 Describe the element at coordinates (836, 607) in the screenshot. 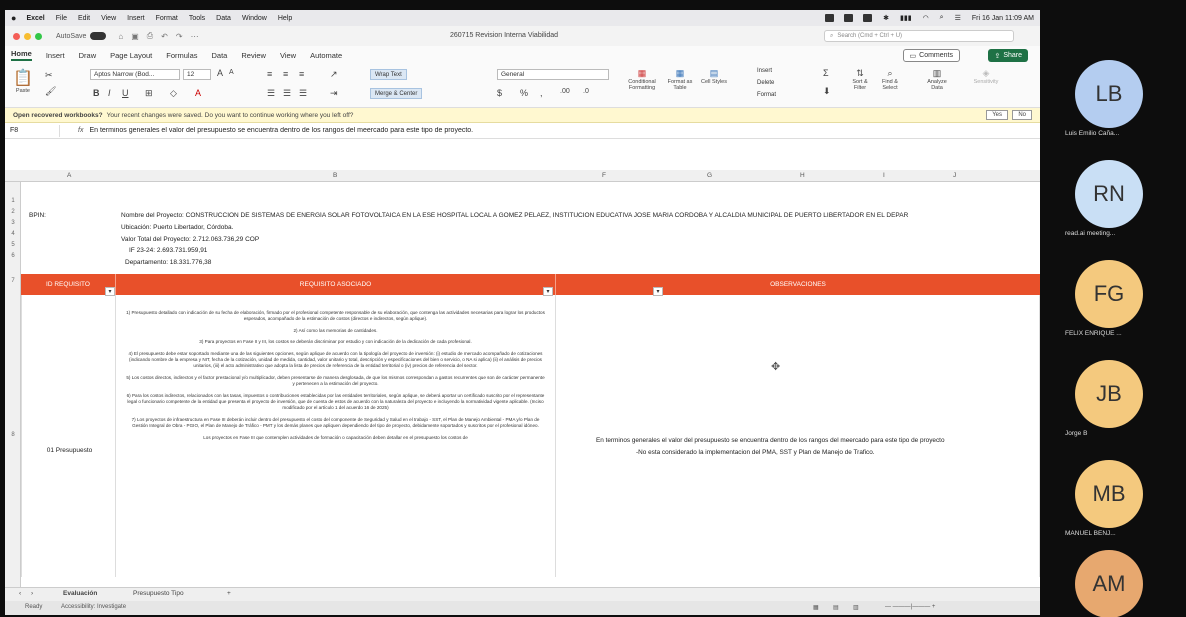

I see `page-layout-view-icon: ▤` at that location.